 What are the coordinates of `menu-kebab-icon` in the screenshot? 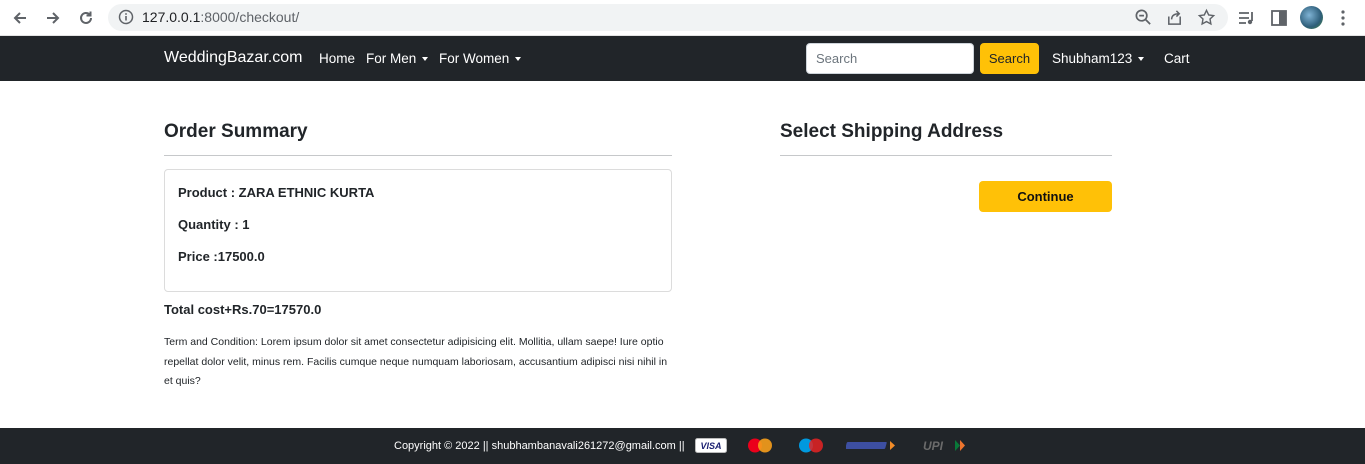 It's located at (1343, 18).